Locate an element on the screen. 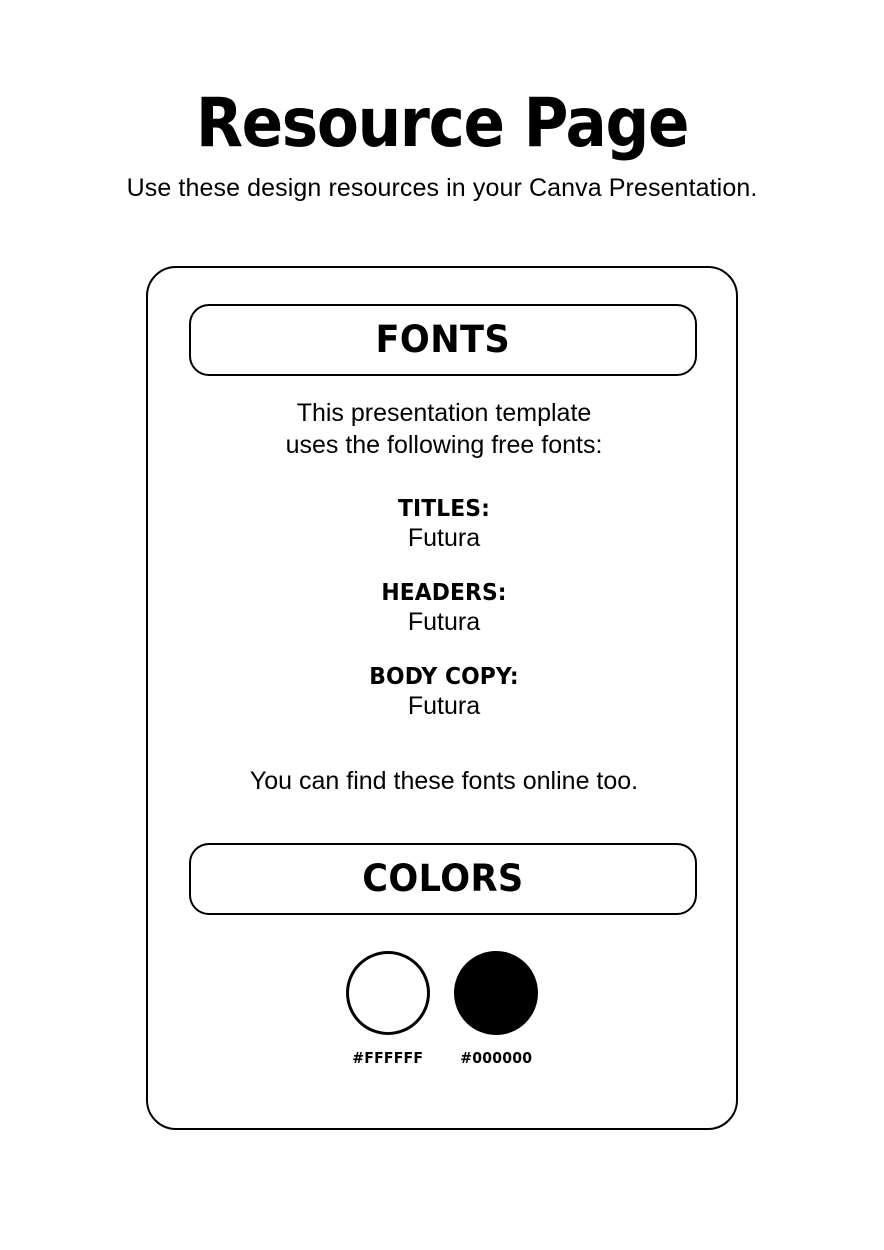 The image size is (884, 1250). fonts-section-label: FONTS is located at coordinates (443, 339).